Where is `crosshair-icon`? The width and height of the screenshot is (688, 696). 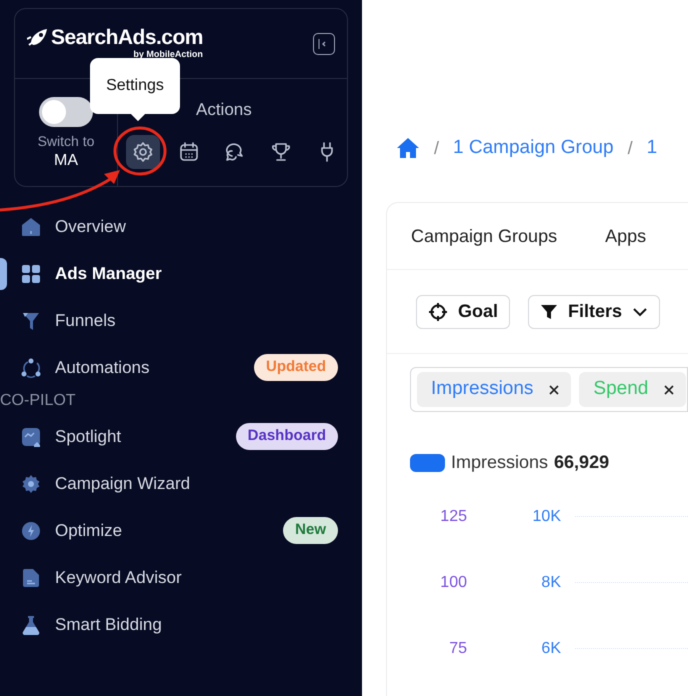 crosshair-icon is located at coordinates (438, 312).